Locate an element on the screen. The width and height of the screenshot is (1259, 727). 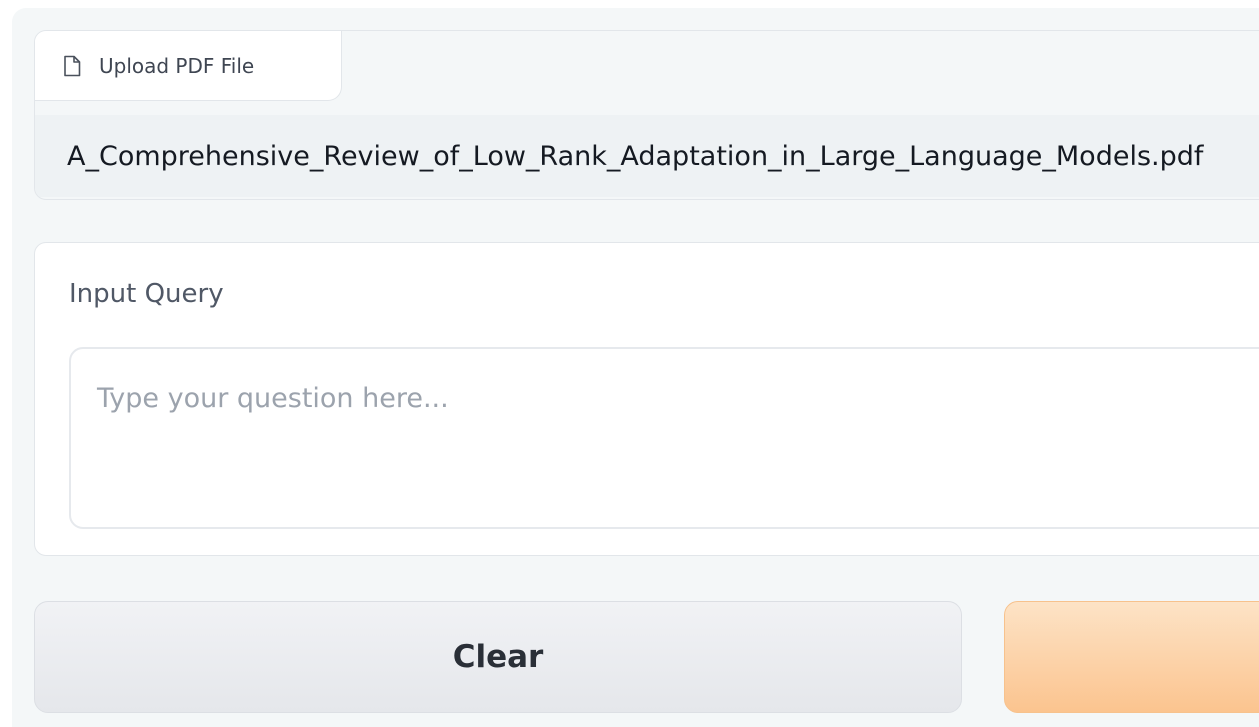
input-query-label: Input Query is located at coordinates (146, 294).